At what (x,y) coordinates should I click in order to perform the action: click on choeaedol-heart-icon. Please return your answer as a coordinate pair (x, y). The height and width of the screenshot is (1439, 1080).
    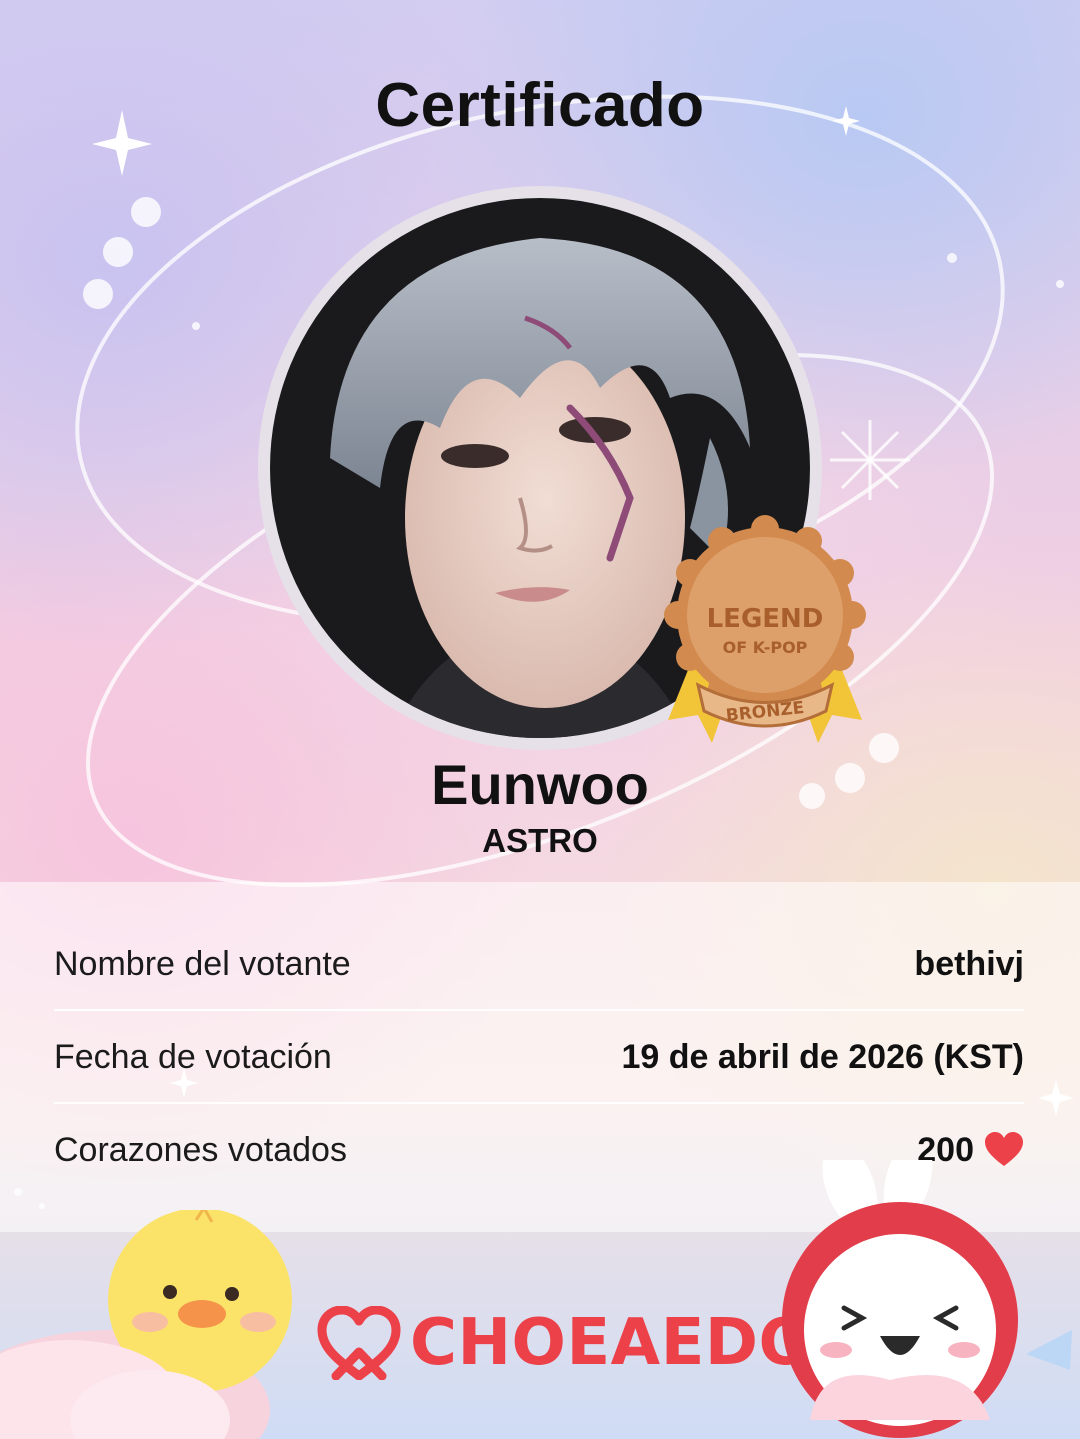
    Looking at the image, I should click on (359, 1343).